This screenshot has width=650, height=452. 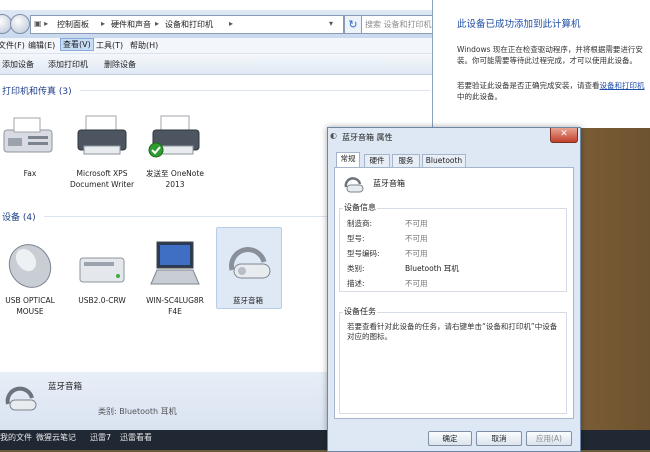 What do you see at coordinates (348, 160) in the screenshot?
I see `tab-general: 常规` at bounding box center [348, 160].